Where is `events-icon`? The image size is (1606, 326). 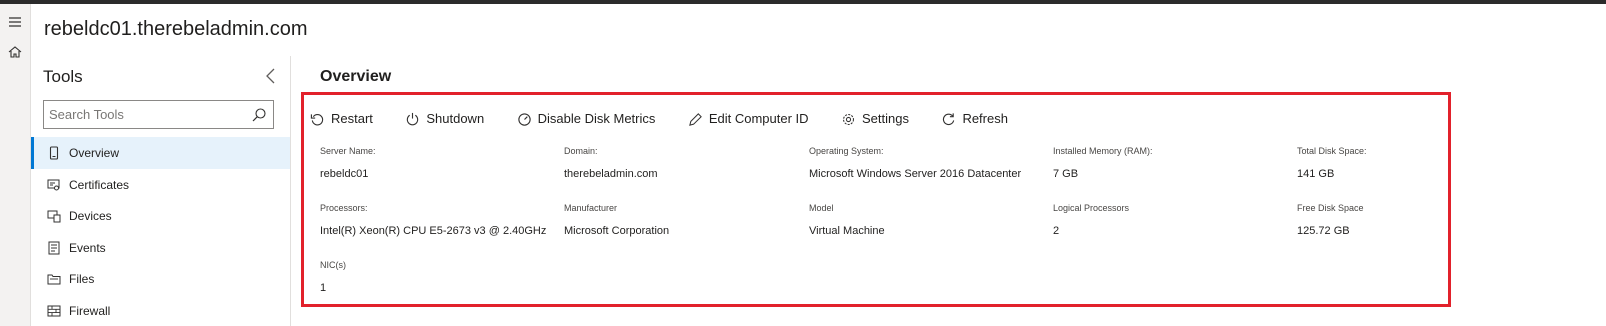
events-icon is located at coordinates (54, 247).